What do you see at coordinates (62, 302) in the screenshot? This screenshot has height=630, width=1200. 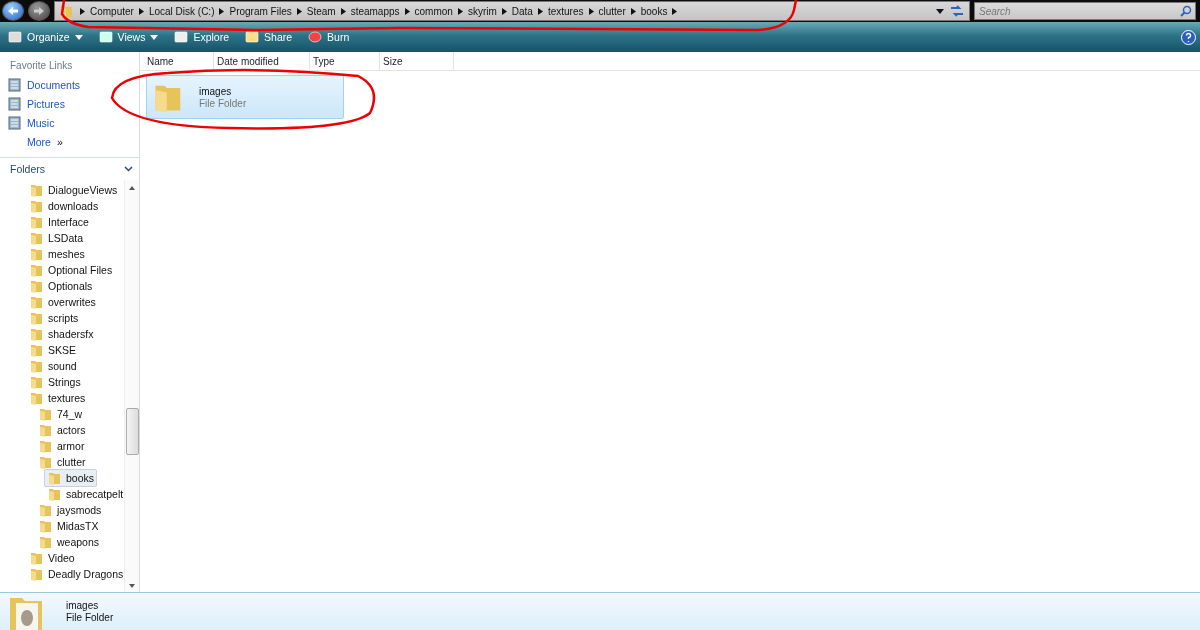 I see `folder-tree-item: overwrites` at bounding box center [62, 302].